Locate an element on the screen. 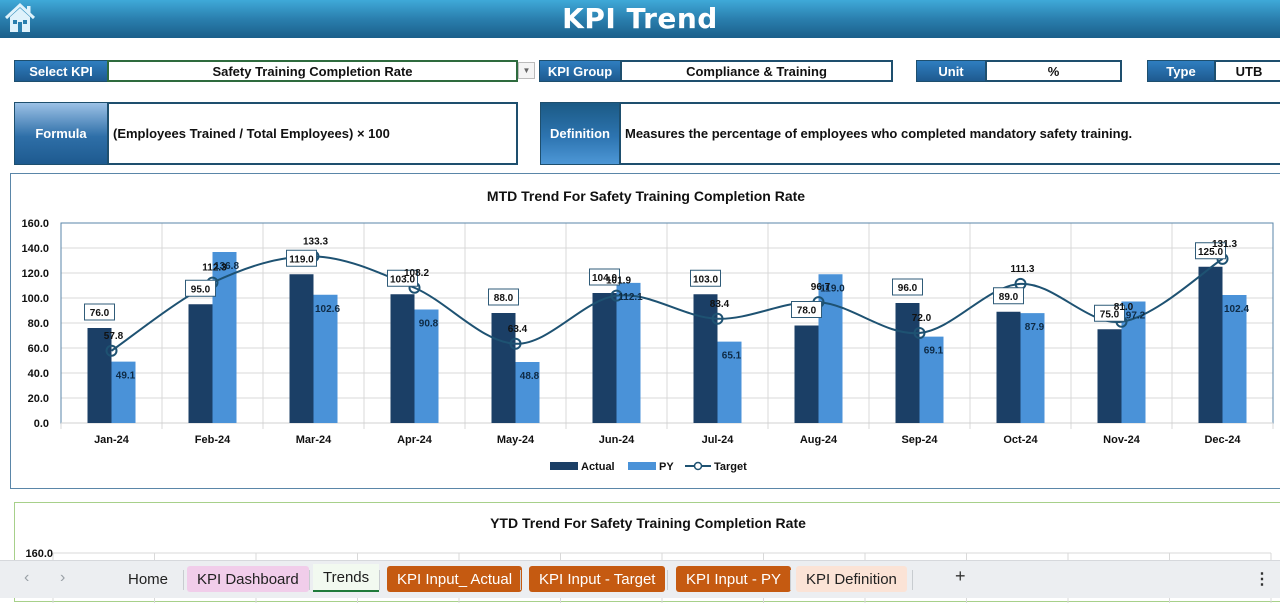  more-options-icon: ⋮ is located at coordinates (1262, 579).